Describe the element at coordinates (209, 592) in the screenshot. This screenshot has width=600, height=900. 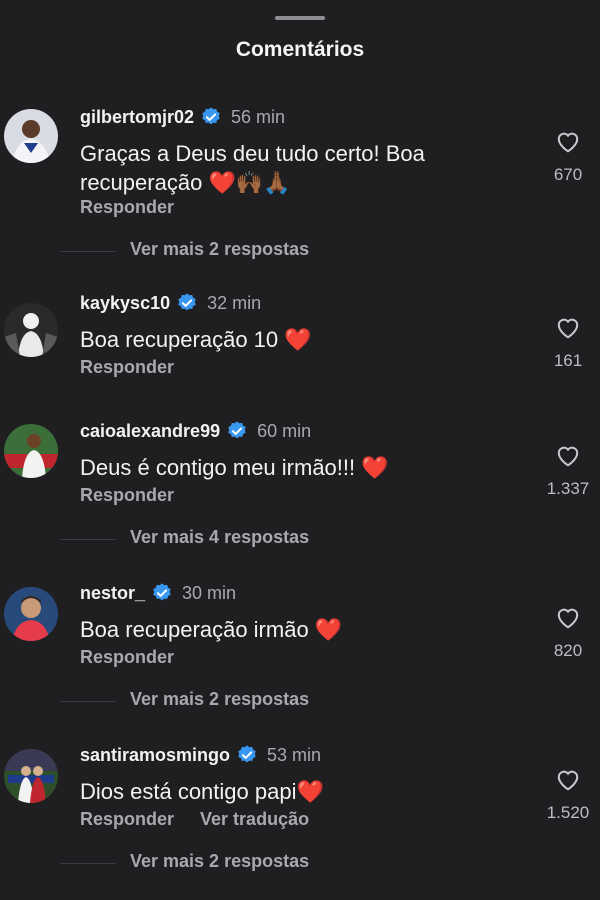
I see `timestamp: 30 min` at that location.